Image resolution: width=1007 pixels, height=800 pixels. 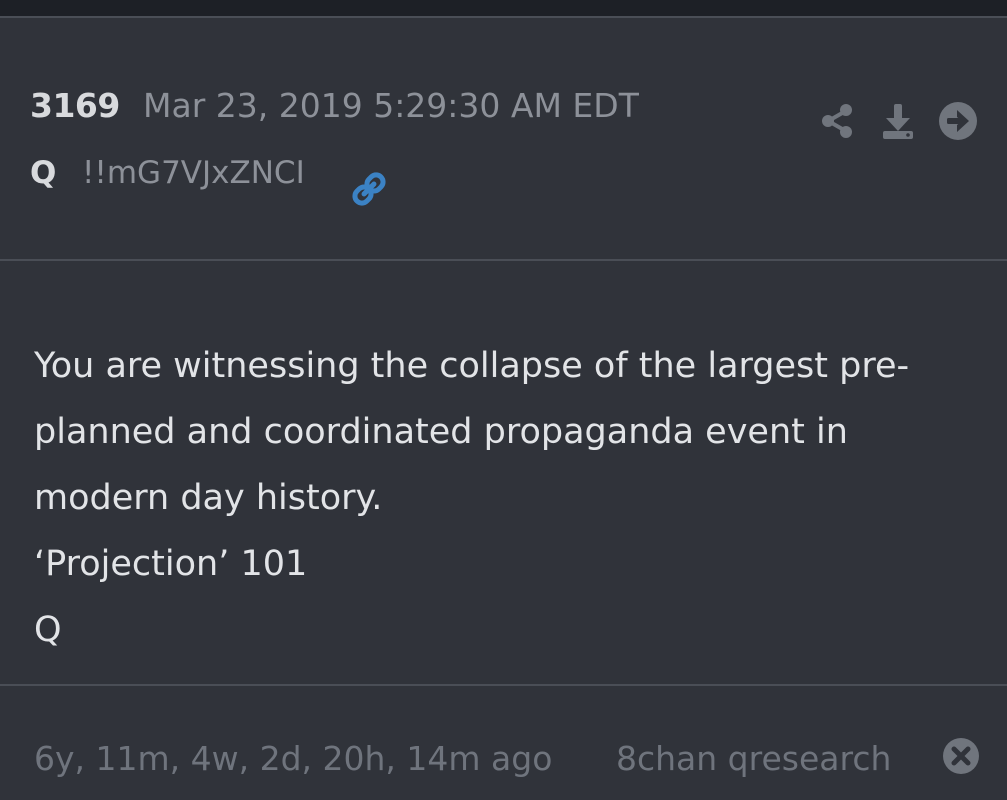 What do you see at coordinates (753, 758) in the screenshot?
I see `post-source: 8chan qresearch` at bounding box center [753, 758].